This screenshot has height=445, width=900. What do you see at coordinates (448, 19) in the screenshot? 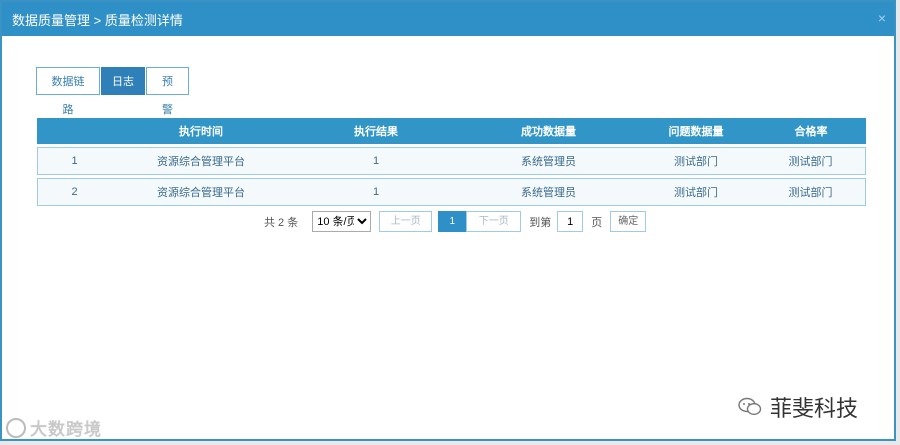
I see `dialog-titlebar: 数据质量管理 > 质量检测详情 ×` at bounding box center [448, 19].